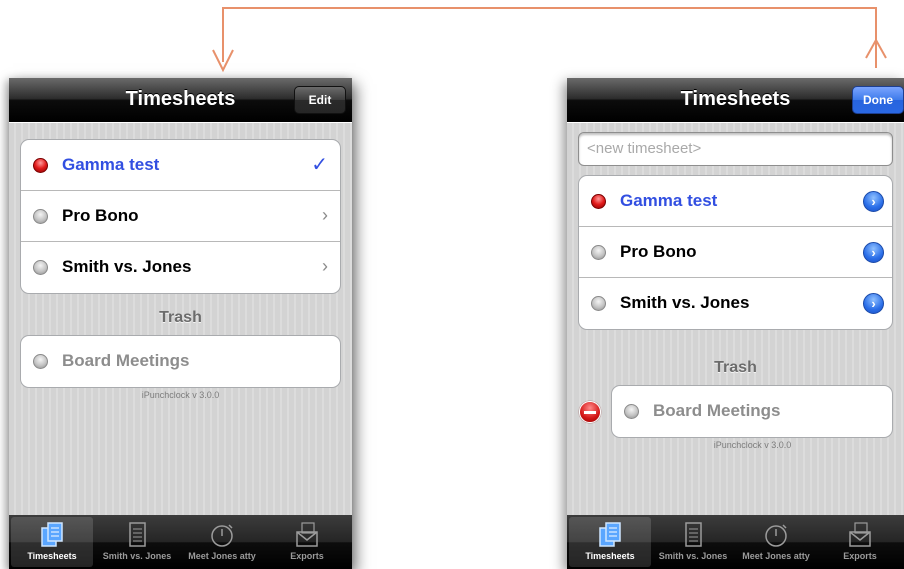  I want to click on checkmark-icon: ✓, so click(319, 165).